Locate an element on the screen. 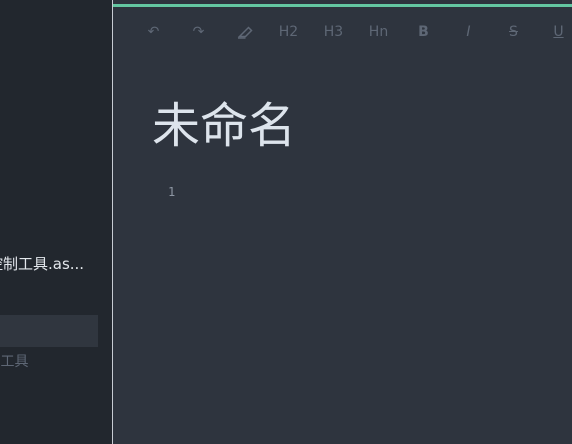 The image size is (572, 444). document-title: 未命名 is located at coordinates (224, 126).